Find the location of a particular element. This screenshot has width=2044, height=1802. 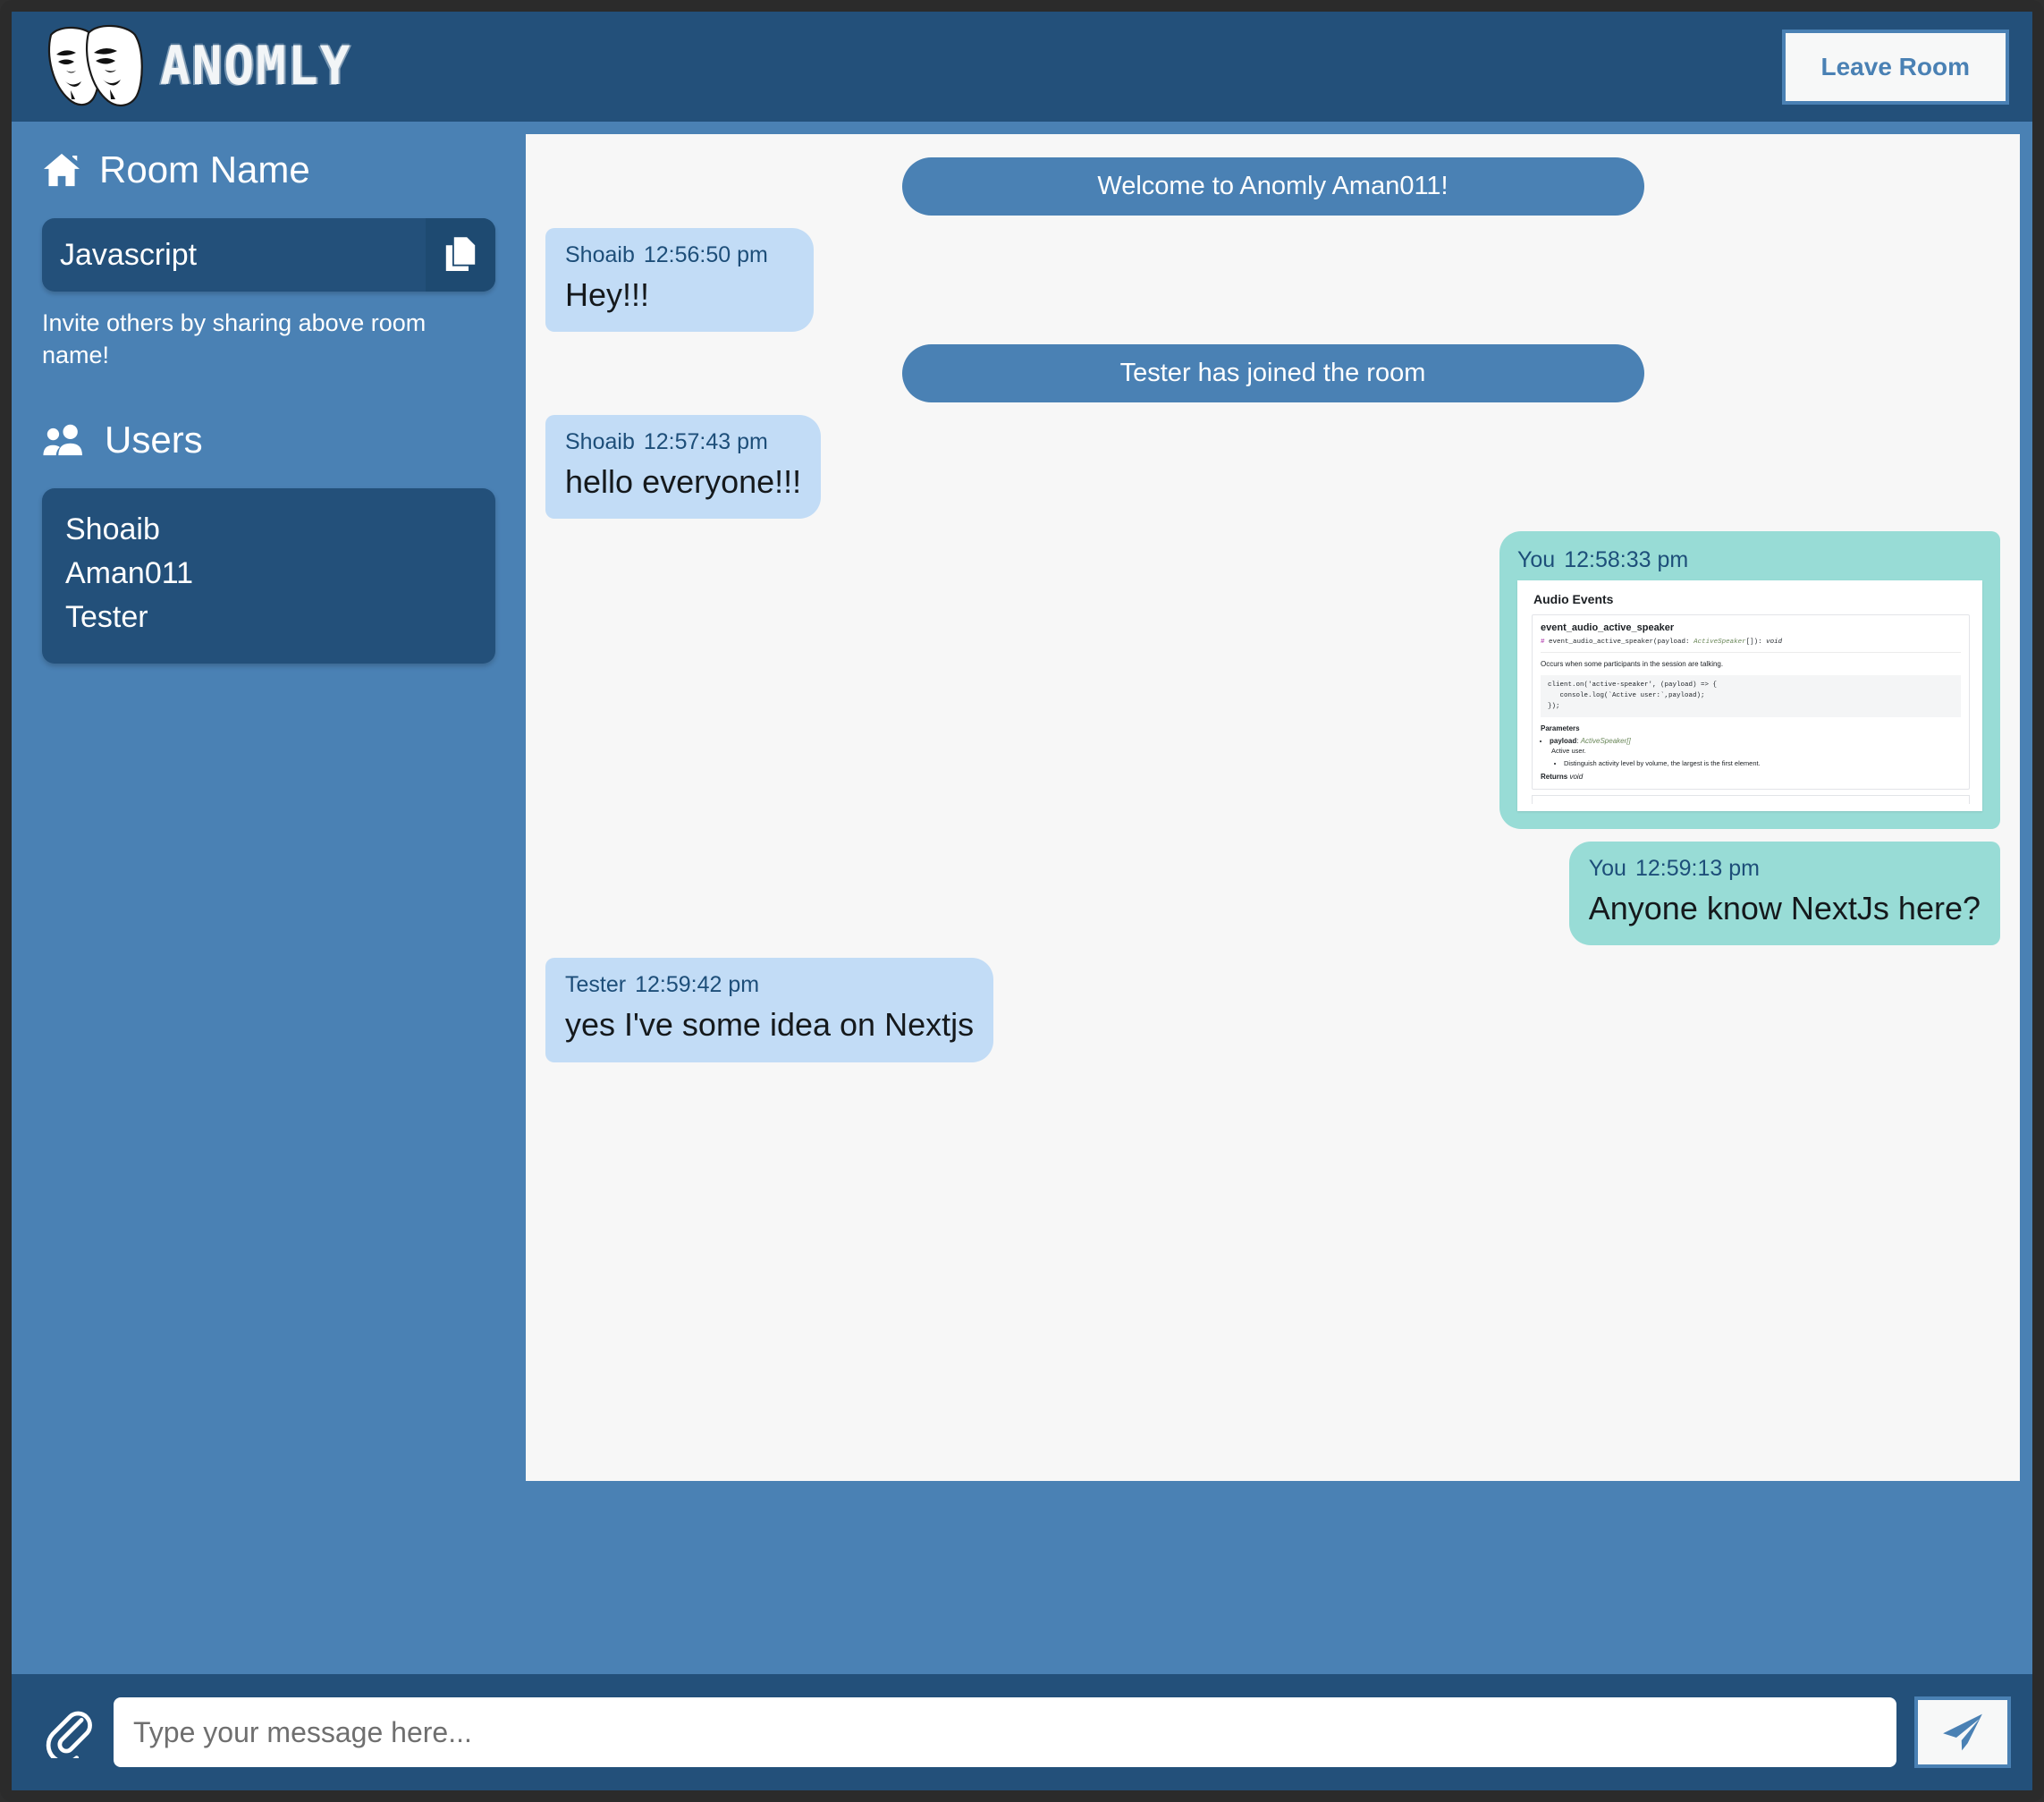

doc-signature-return: void is located at coordinates (1774, 643).